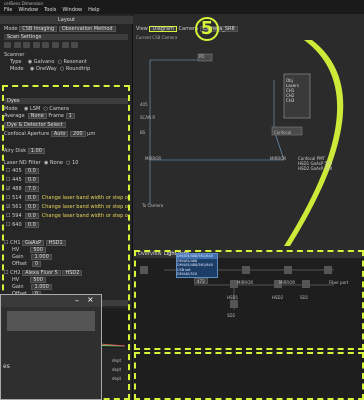 The image size is (364, 400). I want to click on scanner-mode-label: Mode, so click(17, 69).